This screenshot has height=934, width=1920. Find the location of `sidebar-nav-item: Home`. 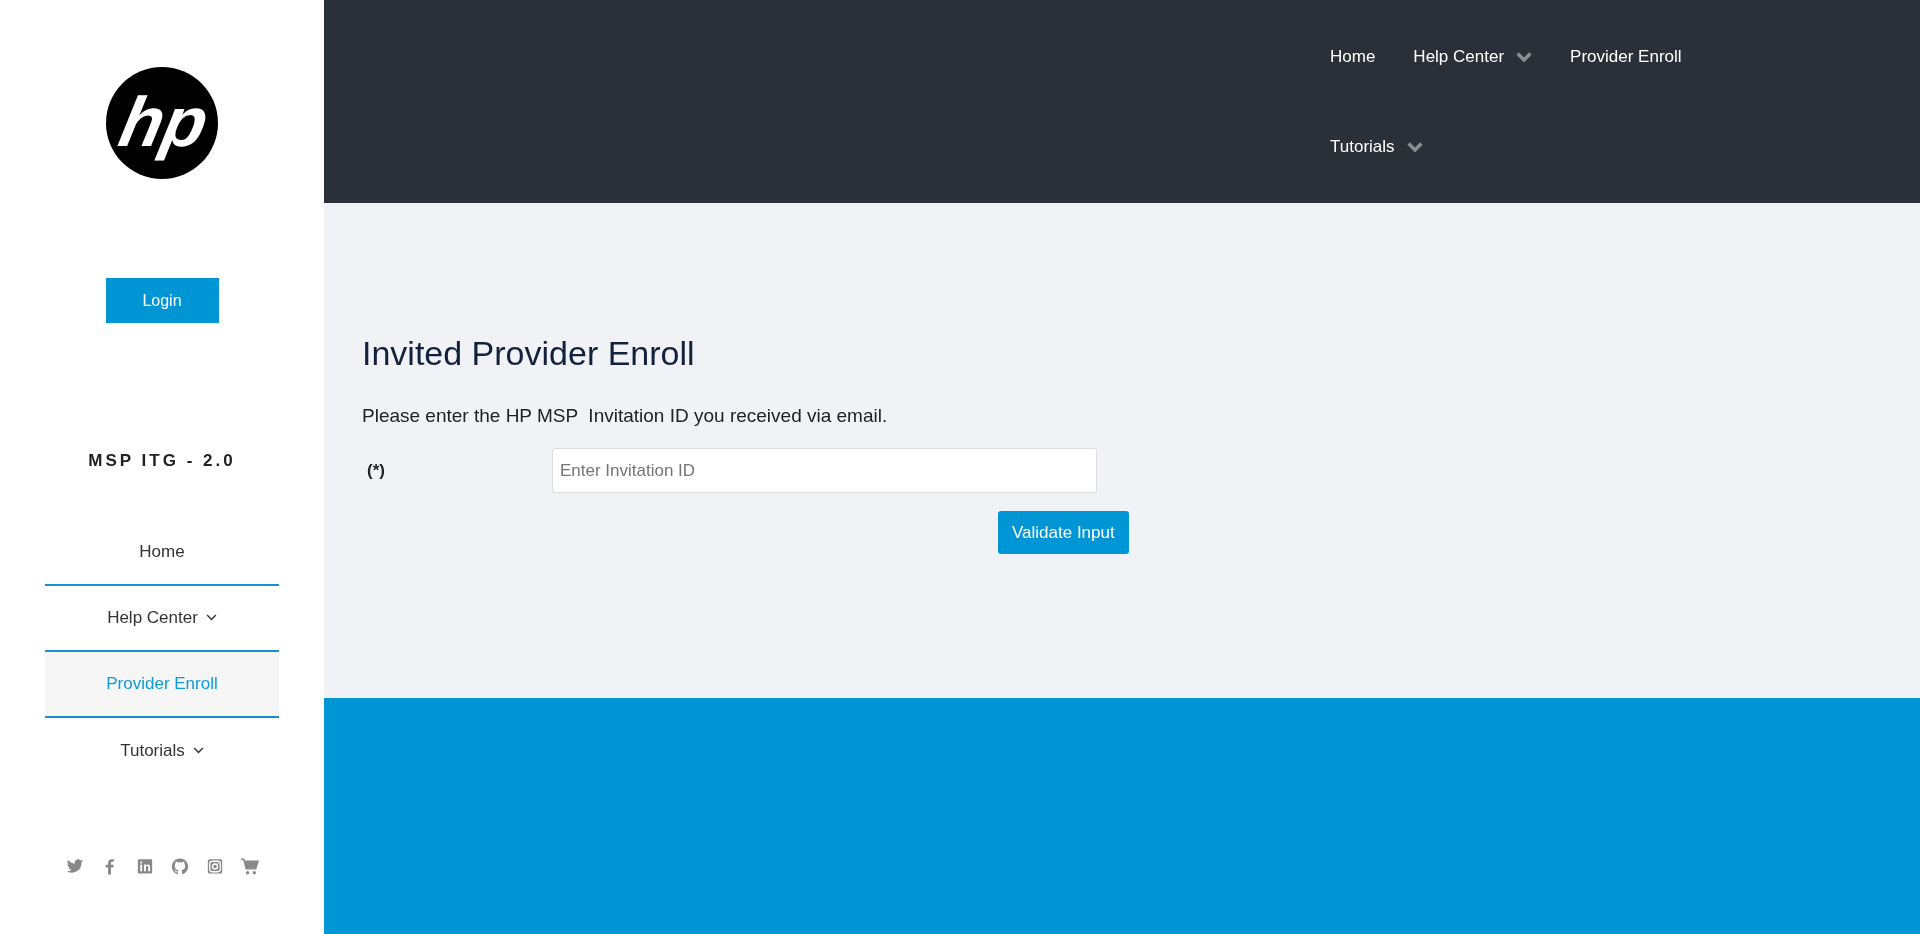

sidebar-nav-item: Home is located at coordinates (162, 552).